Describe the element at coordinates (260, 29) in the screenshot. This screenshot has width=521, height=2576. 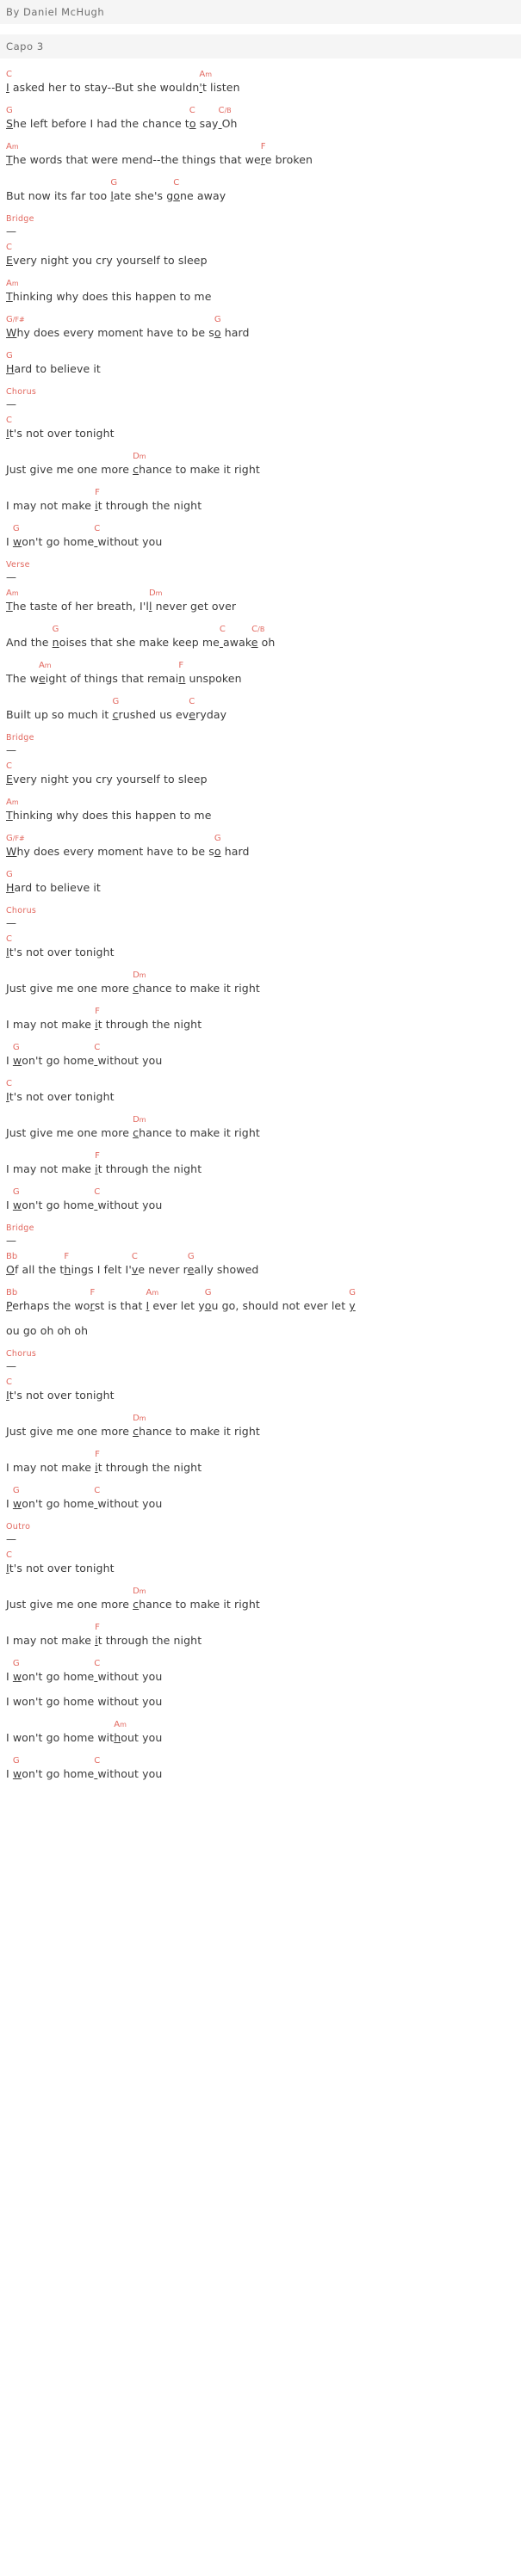
I see `banner-gap` at that location.